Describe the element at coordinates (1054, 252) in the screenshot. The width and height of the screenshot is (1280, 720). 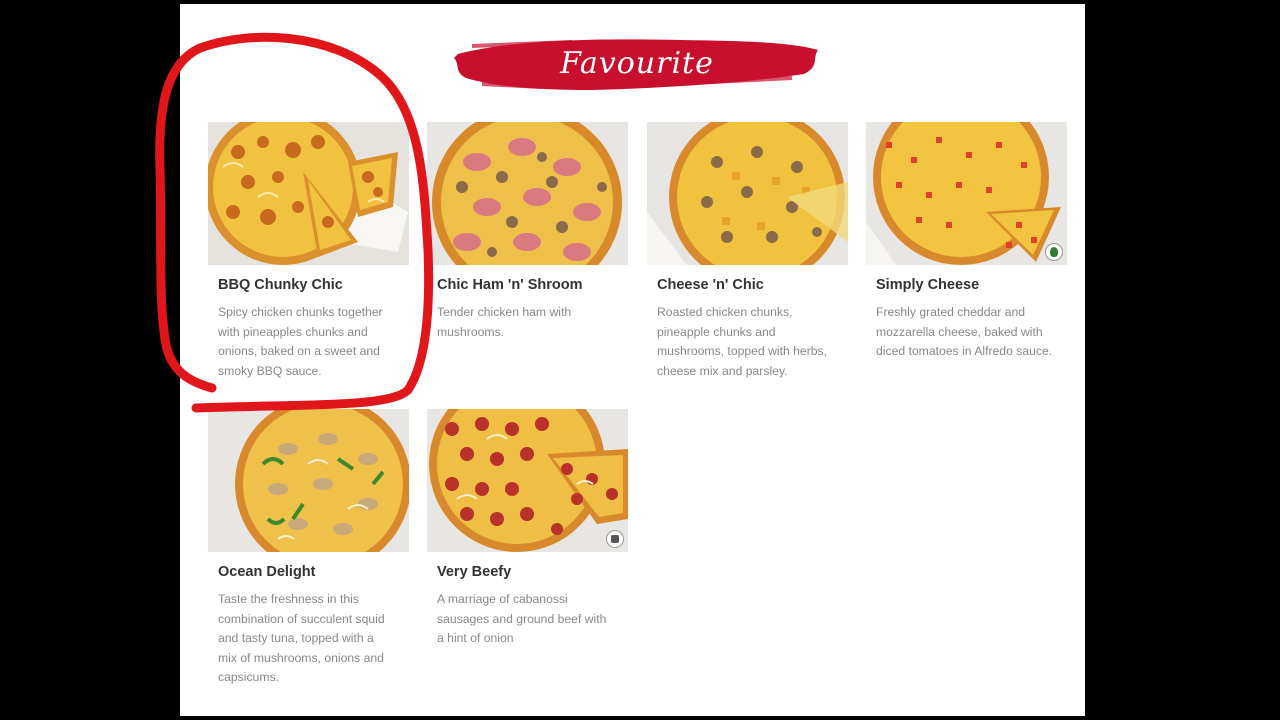
I see `vegetarian-icon` at that location.